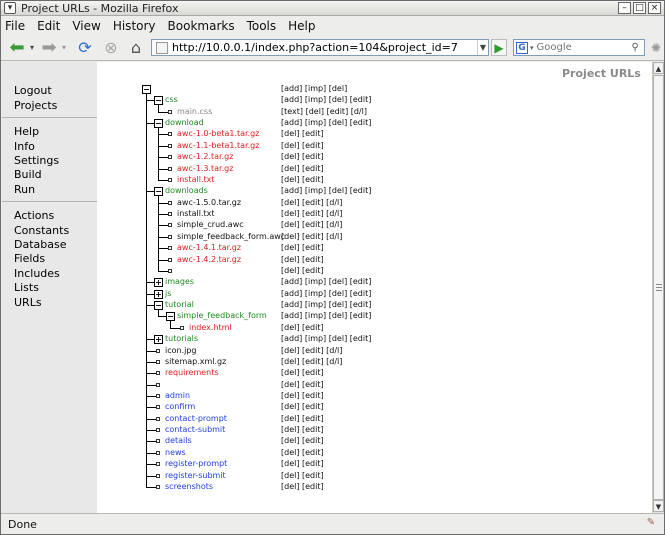 Image resolution: width=665 pixels, height=535 pixels. What do you see at coordinates (532, 48) in the screenshot?
I see `engine-dropdown-icon: ▾` at bounding box center [532, 48].